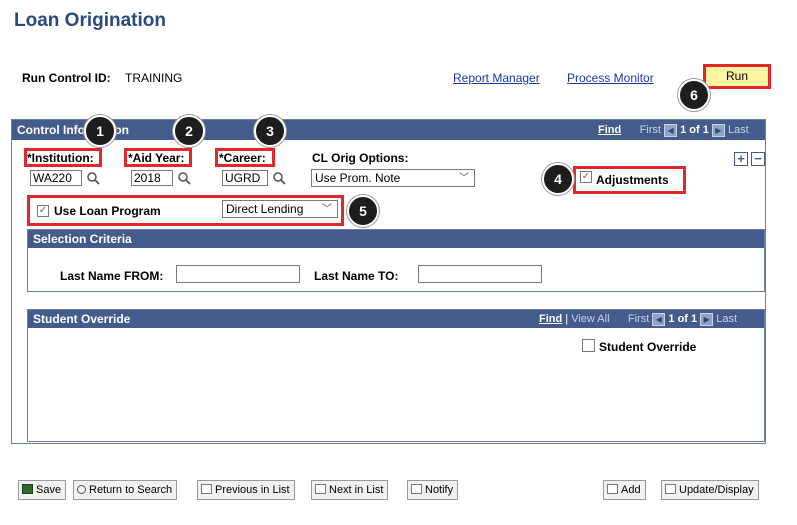  Describe the element at coordinates (650, 130) in the screenshot. I see `control-first-link: First` at that location.